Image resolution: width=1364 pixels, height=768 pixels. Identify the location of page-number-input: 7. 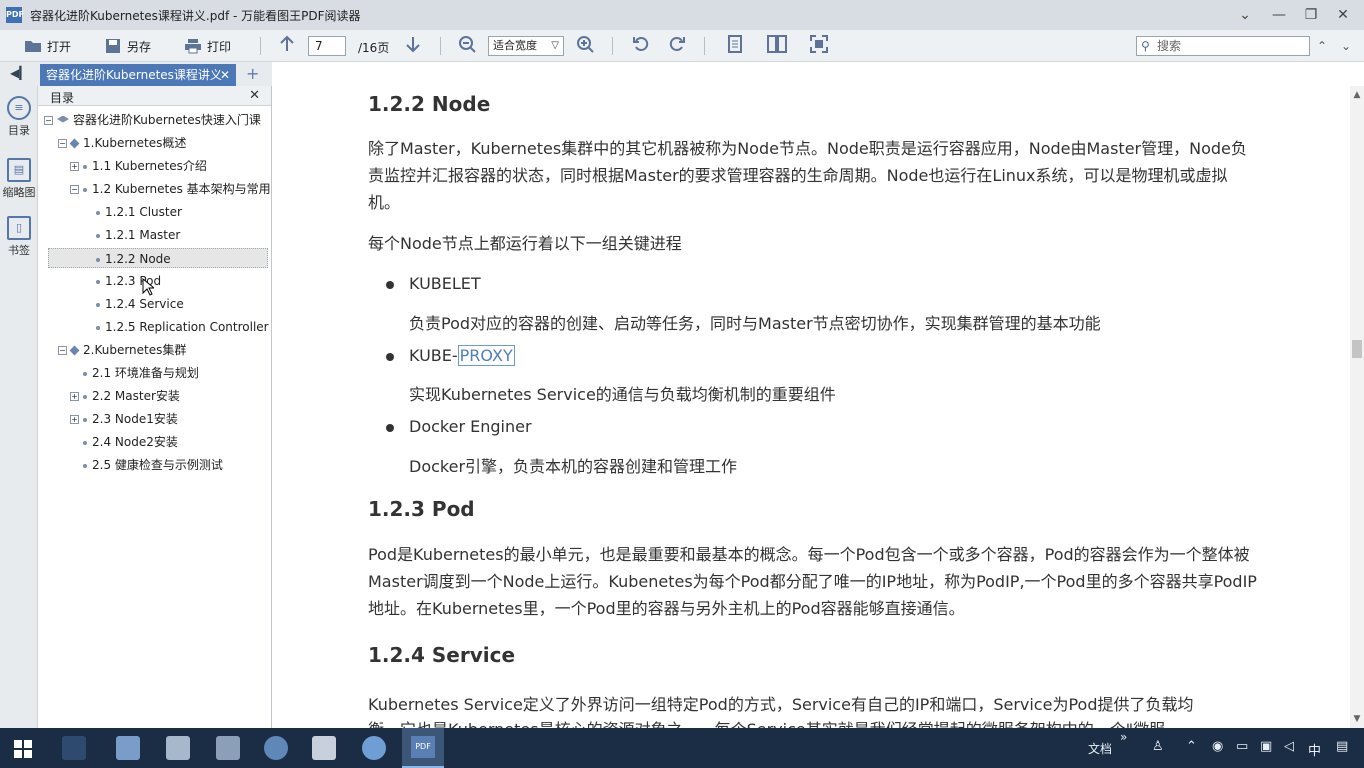
(327, 46).